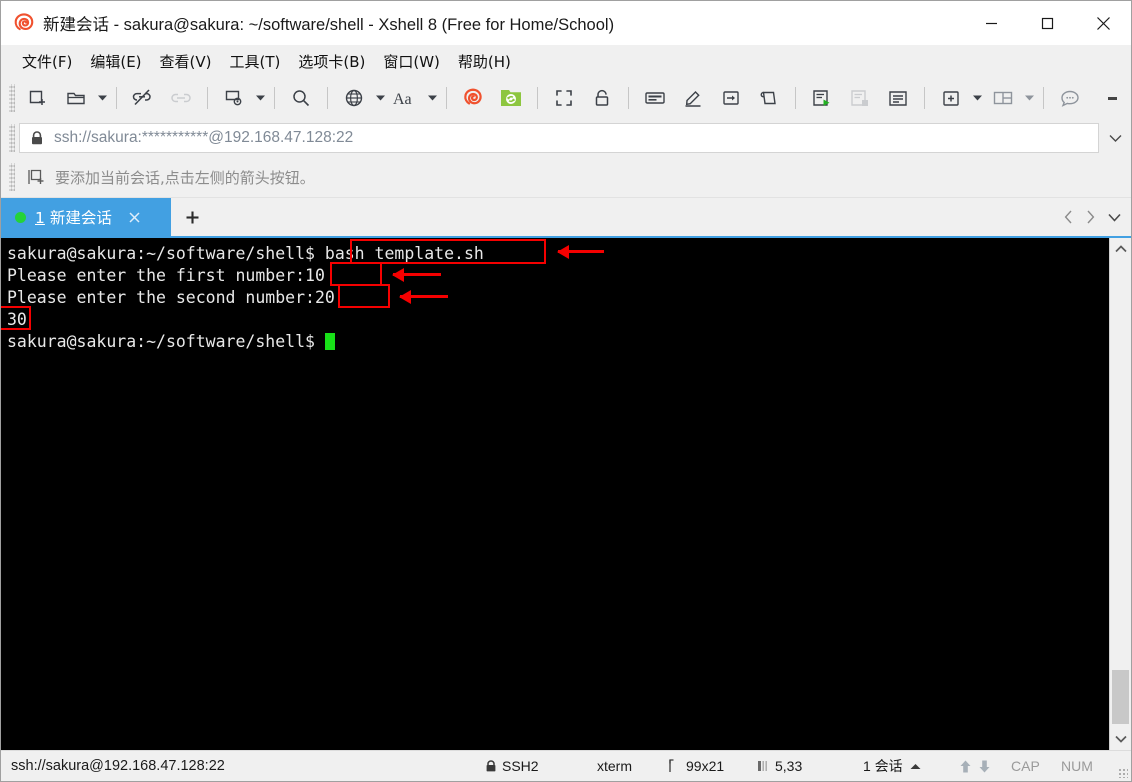  Describe the element at coordinates (1112, 98) in the screenshot. I see `toolbar-overflow-button` at that location.